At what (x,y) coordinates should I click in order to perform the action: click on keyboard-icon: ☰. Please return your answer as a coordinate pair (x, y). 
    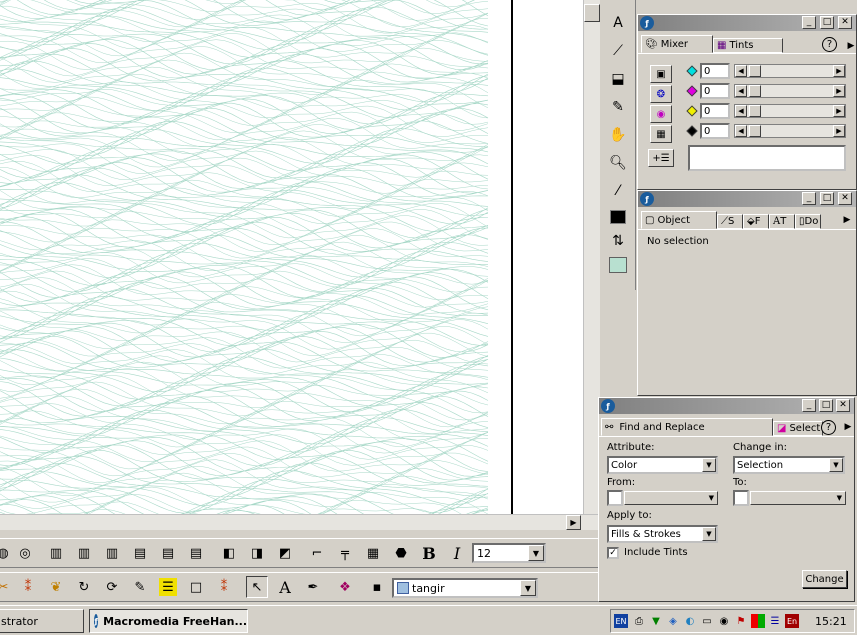
    Looking at the image, I should click on (775, 621).